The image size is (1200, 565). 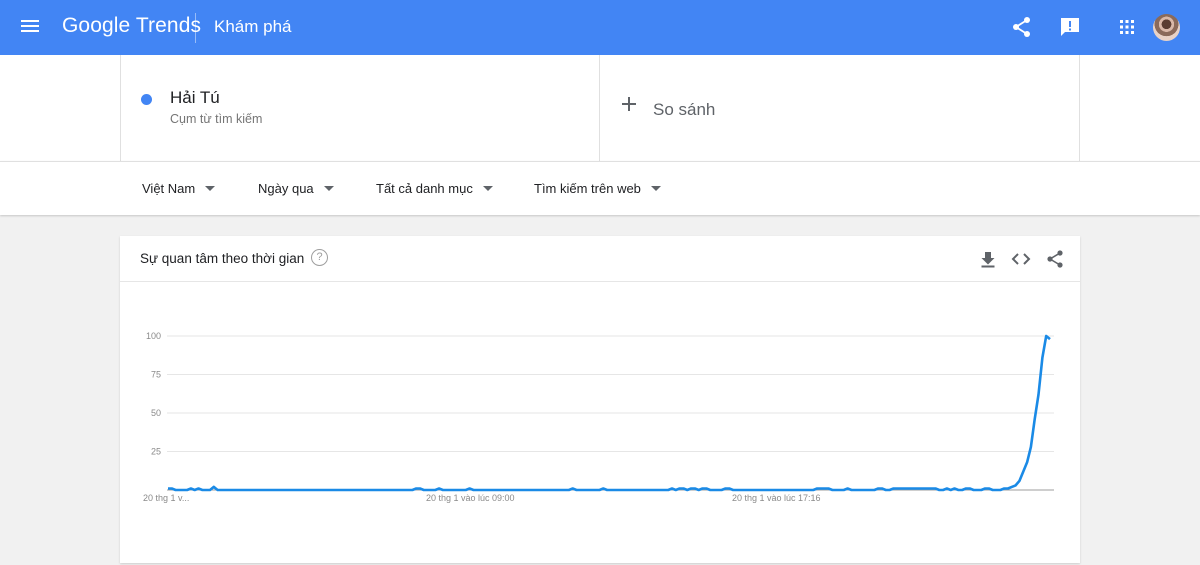 I want to click on top-app-bar: Google Trends Khám phá, so click(x=600, y=27).